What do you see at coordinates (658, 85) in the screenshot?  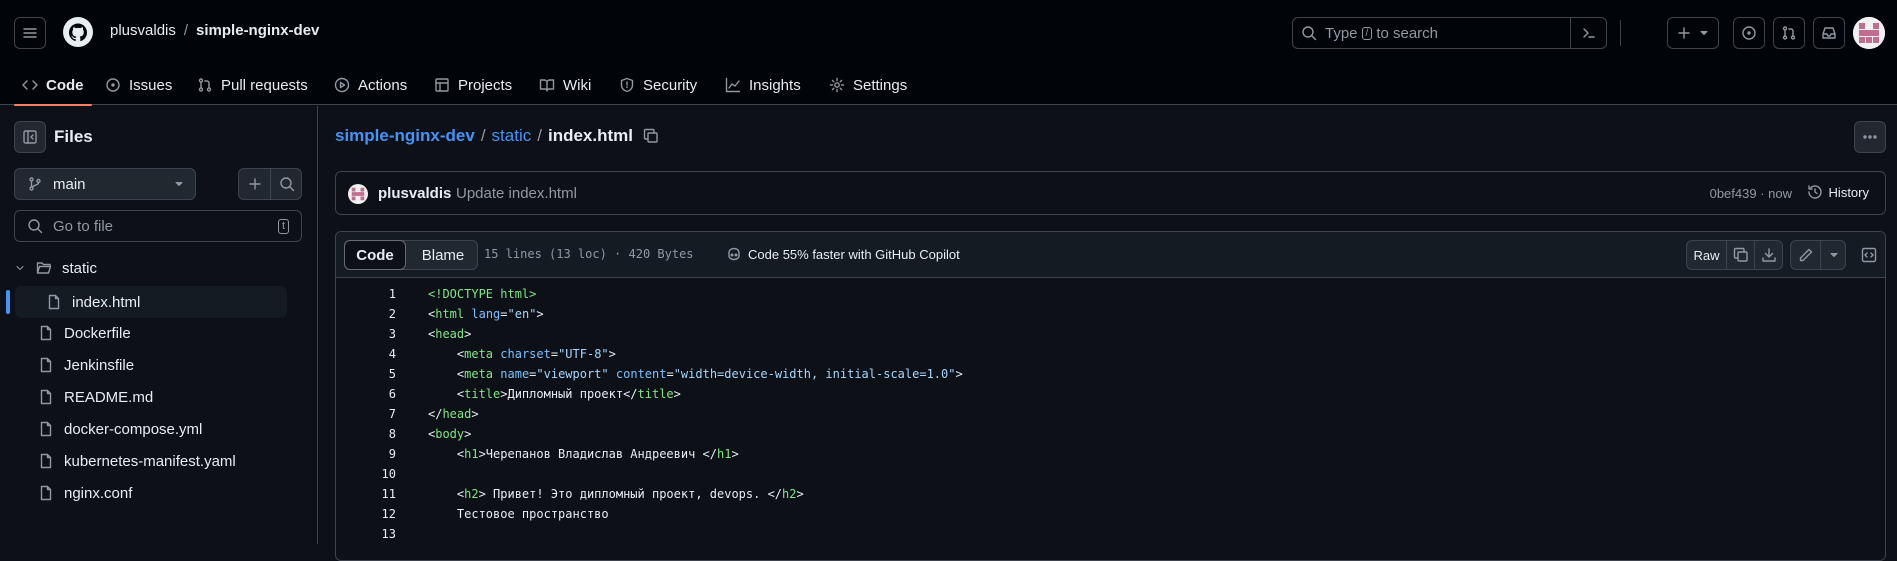 I see `tab-security: Security` at bounding box center [658, 85].